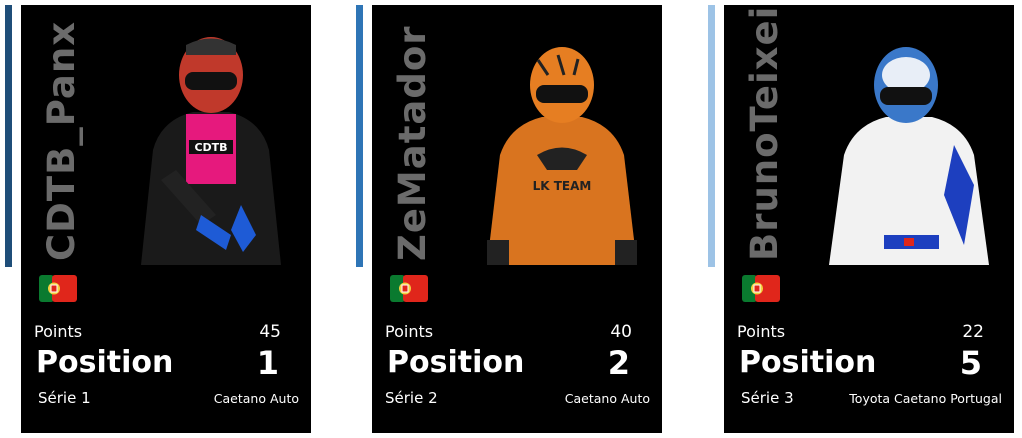  I want to click on driver-name: CDTB_Panx, so click(61, 140).